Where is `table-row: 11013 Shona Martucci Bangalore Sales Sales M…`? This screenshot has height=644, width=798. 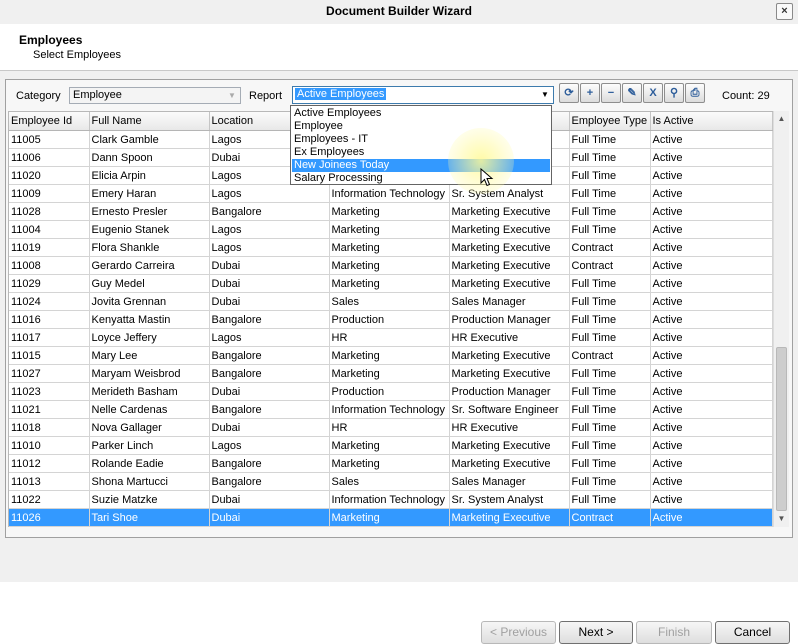 table-row: 11013 Shona Martucci Bangalore Sales Sales M… is located at coordinates (391, 481).